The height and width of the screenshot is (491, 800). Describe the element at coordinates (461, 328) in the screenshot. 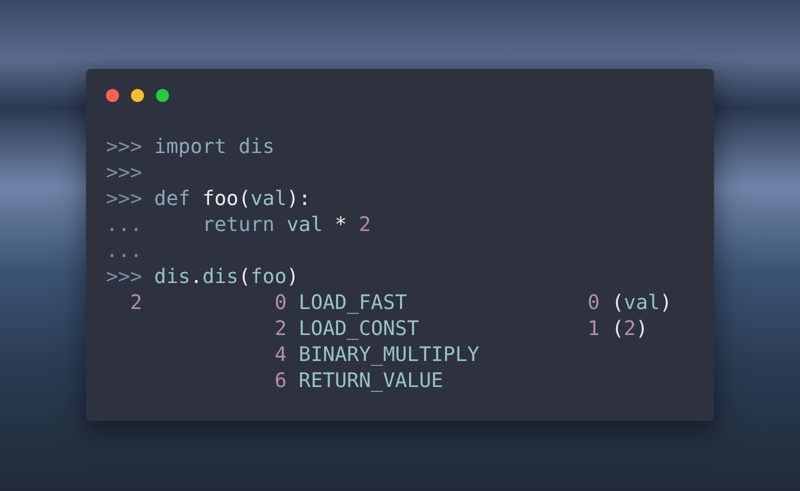

I see `code-line: 2 LOAD_CONST 1 (2)` at that location.